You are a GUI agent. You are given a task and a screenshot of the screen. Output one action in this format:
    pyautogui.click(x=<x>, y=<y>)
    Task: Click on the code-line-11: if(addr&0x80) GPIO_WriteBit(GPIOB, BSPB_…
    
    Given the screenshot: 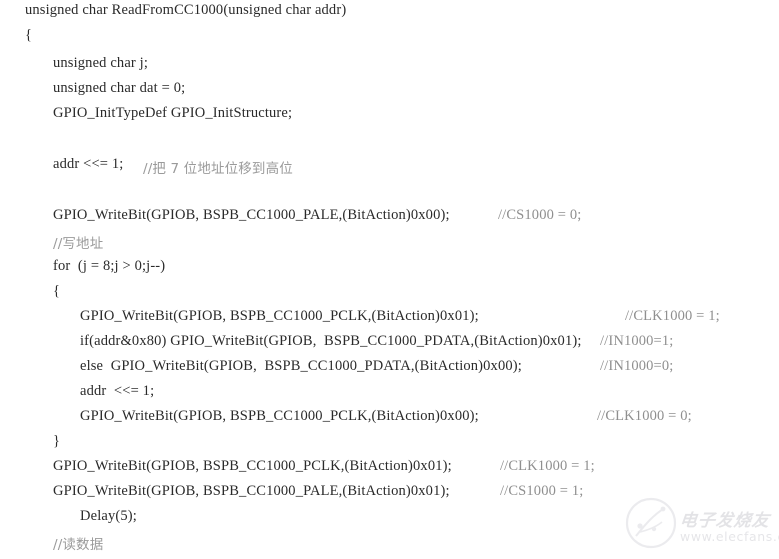 What is the action you would take?
    pyautogui.click(x=331, y=341)
    